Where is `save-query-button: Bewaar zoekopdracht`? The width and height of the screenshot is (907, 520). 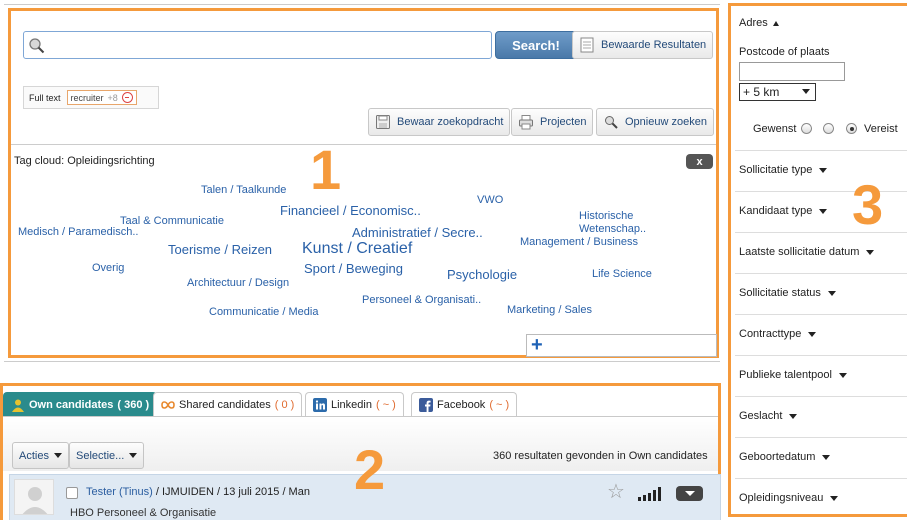 save-query-button: Bewaar zoekopdracht is located at coordinates (439, 122).